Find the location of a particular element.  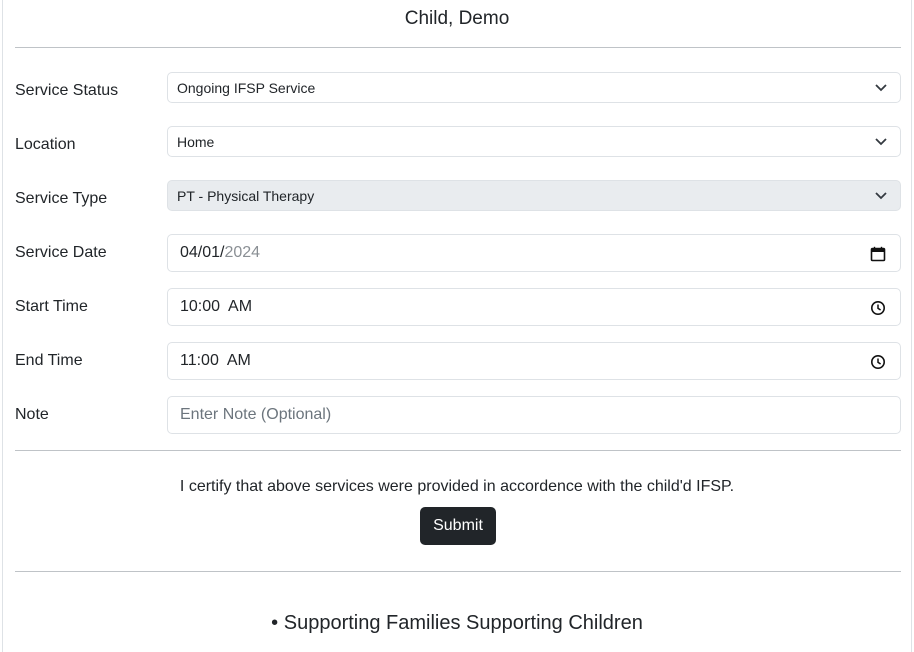

note-placeholder: Enter Note (Optional) is located at coordinates (256, 414).